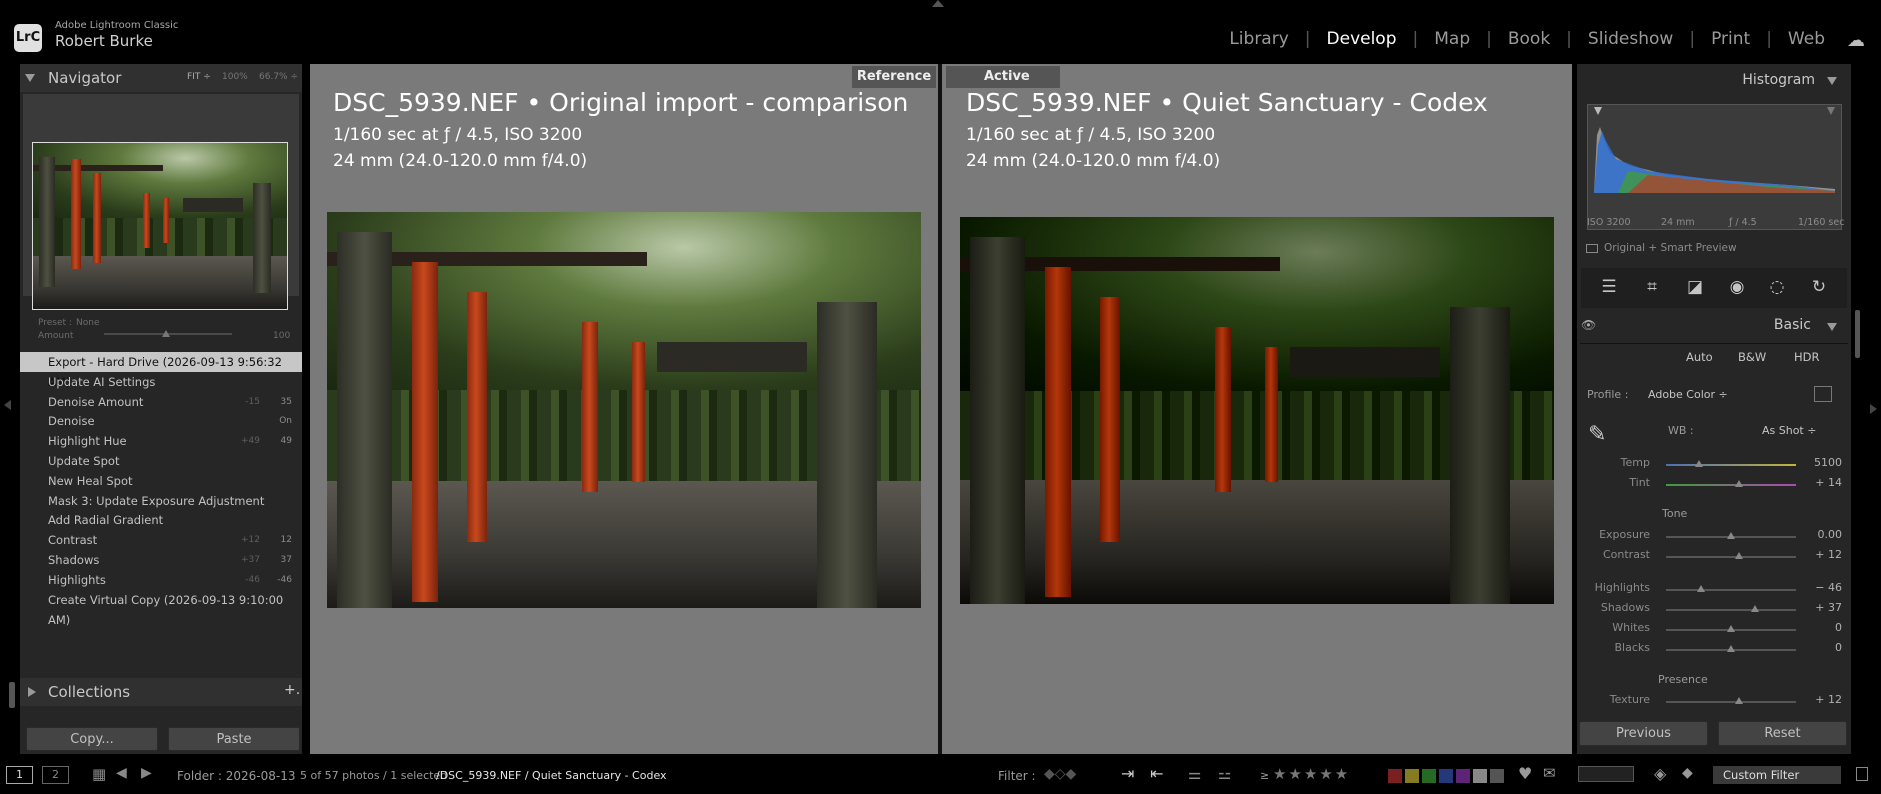  What do you see at coordinates (1258, 39) in the screenshot?
I see `module-library: Library` at bounding box center [1258, 39].